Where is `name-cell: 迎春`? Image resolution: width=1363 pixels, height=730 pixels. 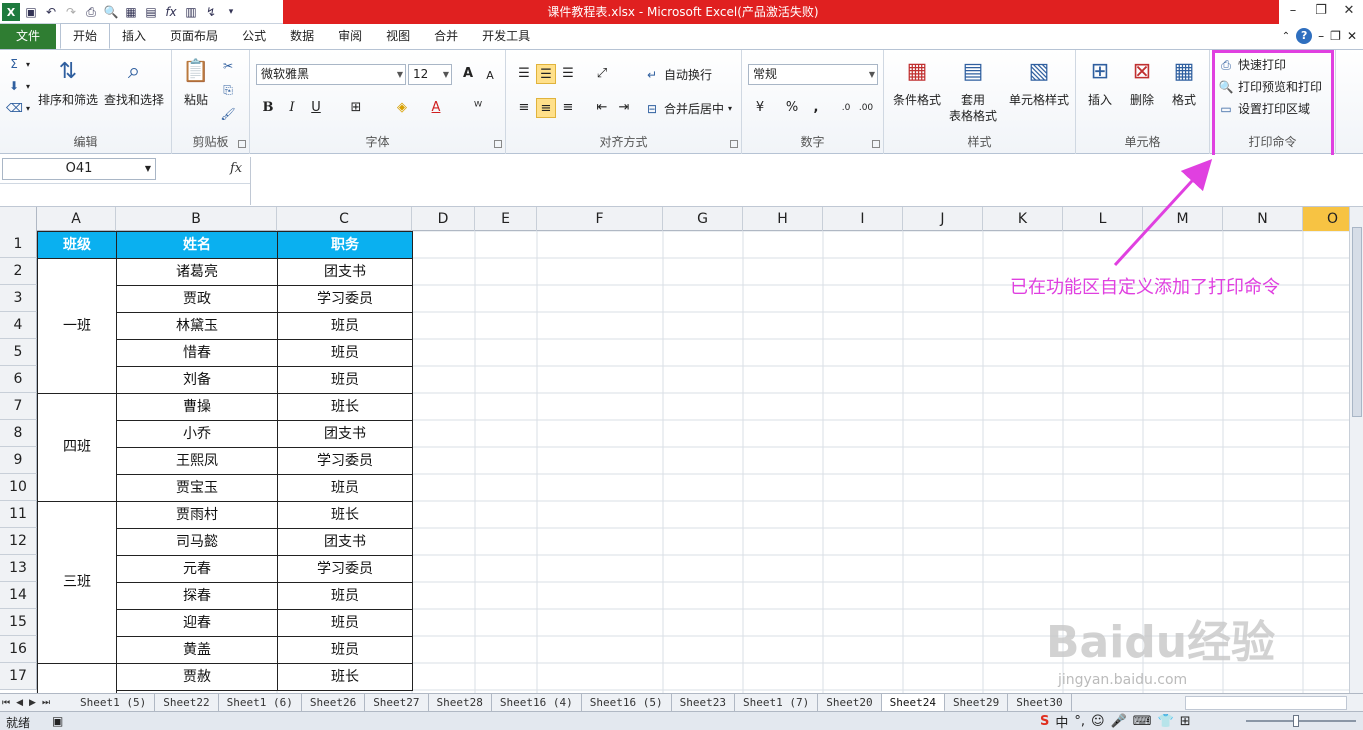 name-cell: 迎春 is located at coordinates (197, 623).